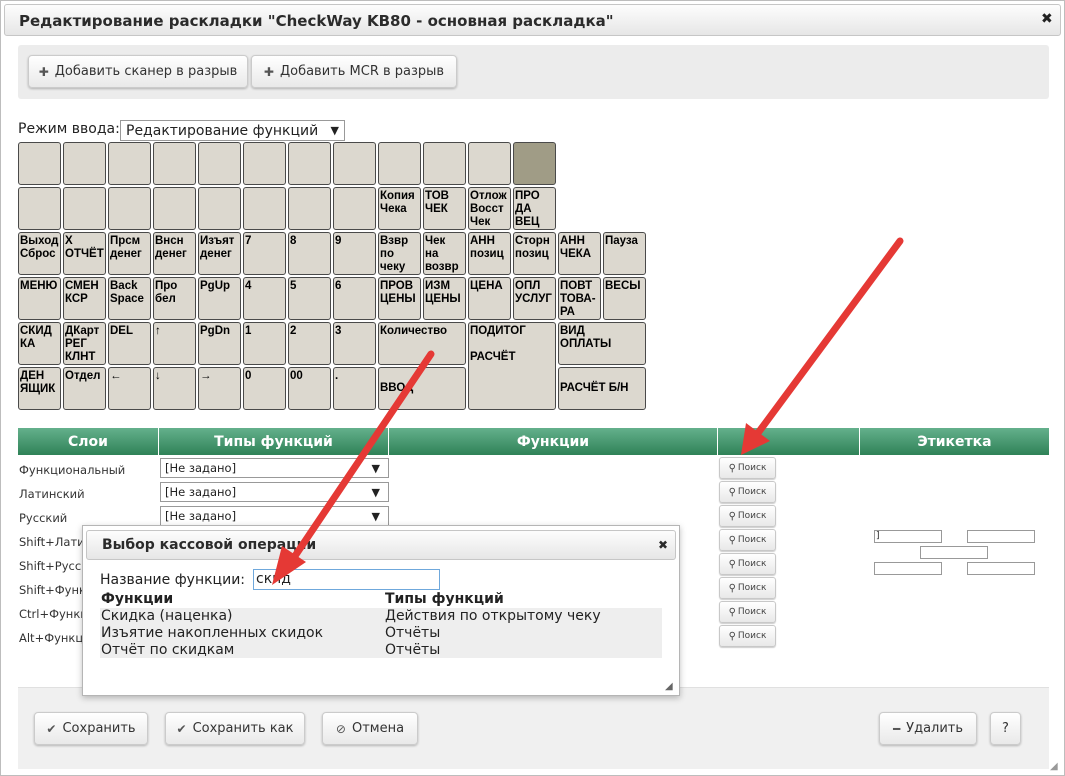  I want to click on keyboard-key: ПОДИТОГ РАСЧЁТ, so click(512, 366).